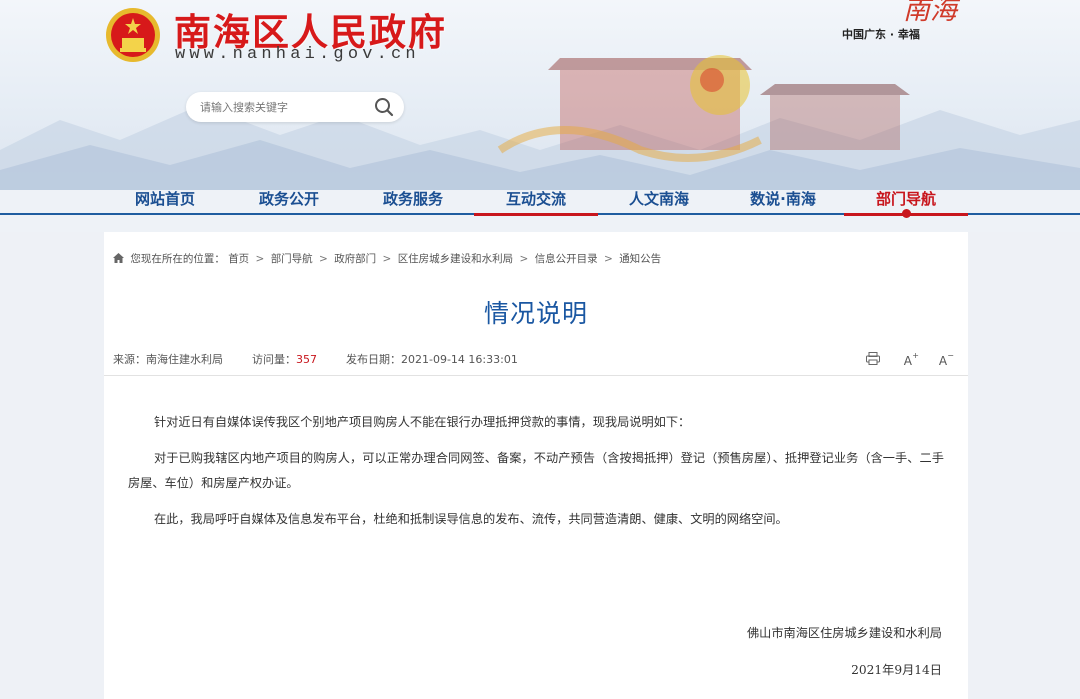  What do you see at coordinates (896, 670) in the screenshot?
I see `signature-date: 2021年9月14日` at bounding box center [896, 670].